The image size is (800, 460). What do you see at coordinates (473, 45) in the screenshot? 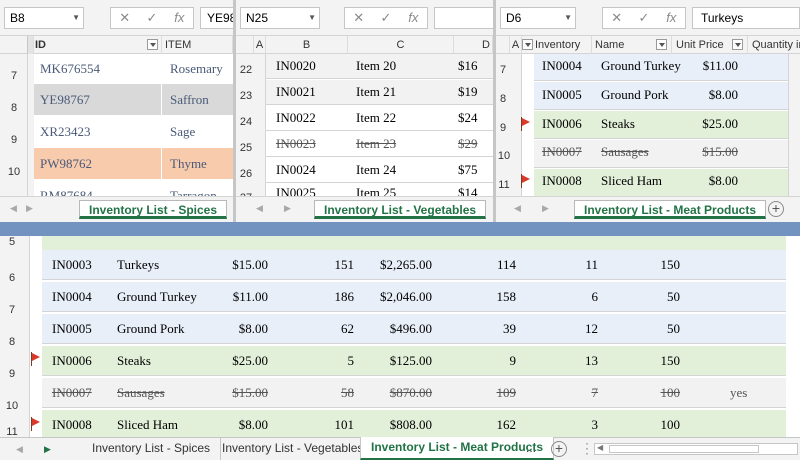
I see `col-header-d: D` at bounding box center [473, 45].